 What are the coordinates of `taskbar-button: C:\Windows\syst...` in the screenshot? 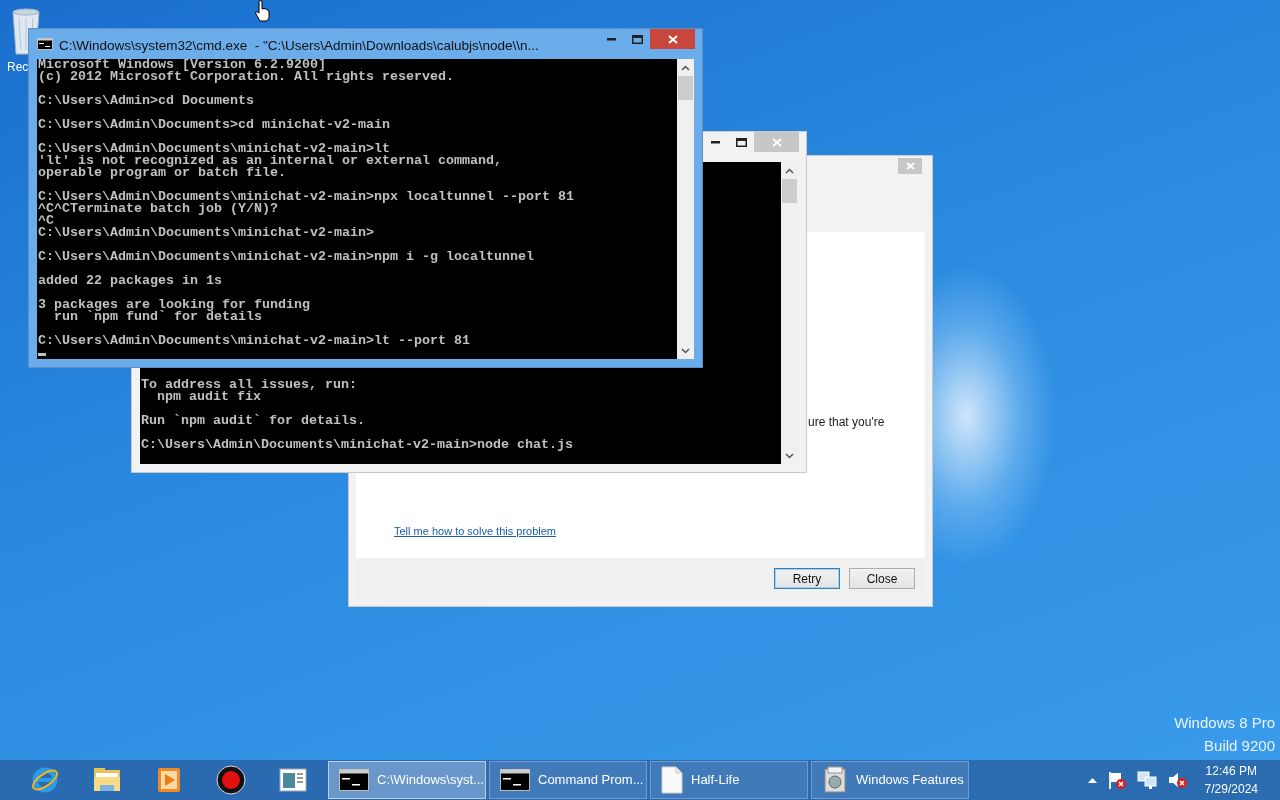 It's located at (407, 780).